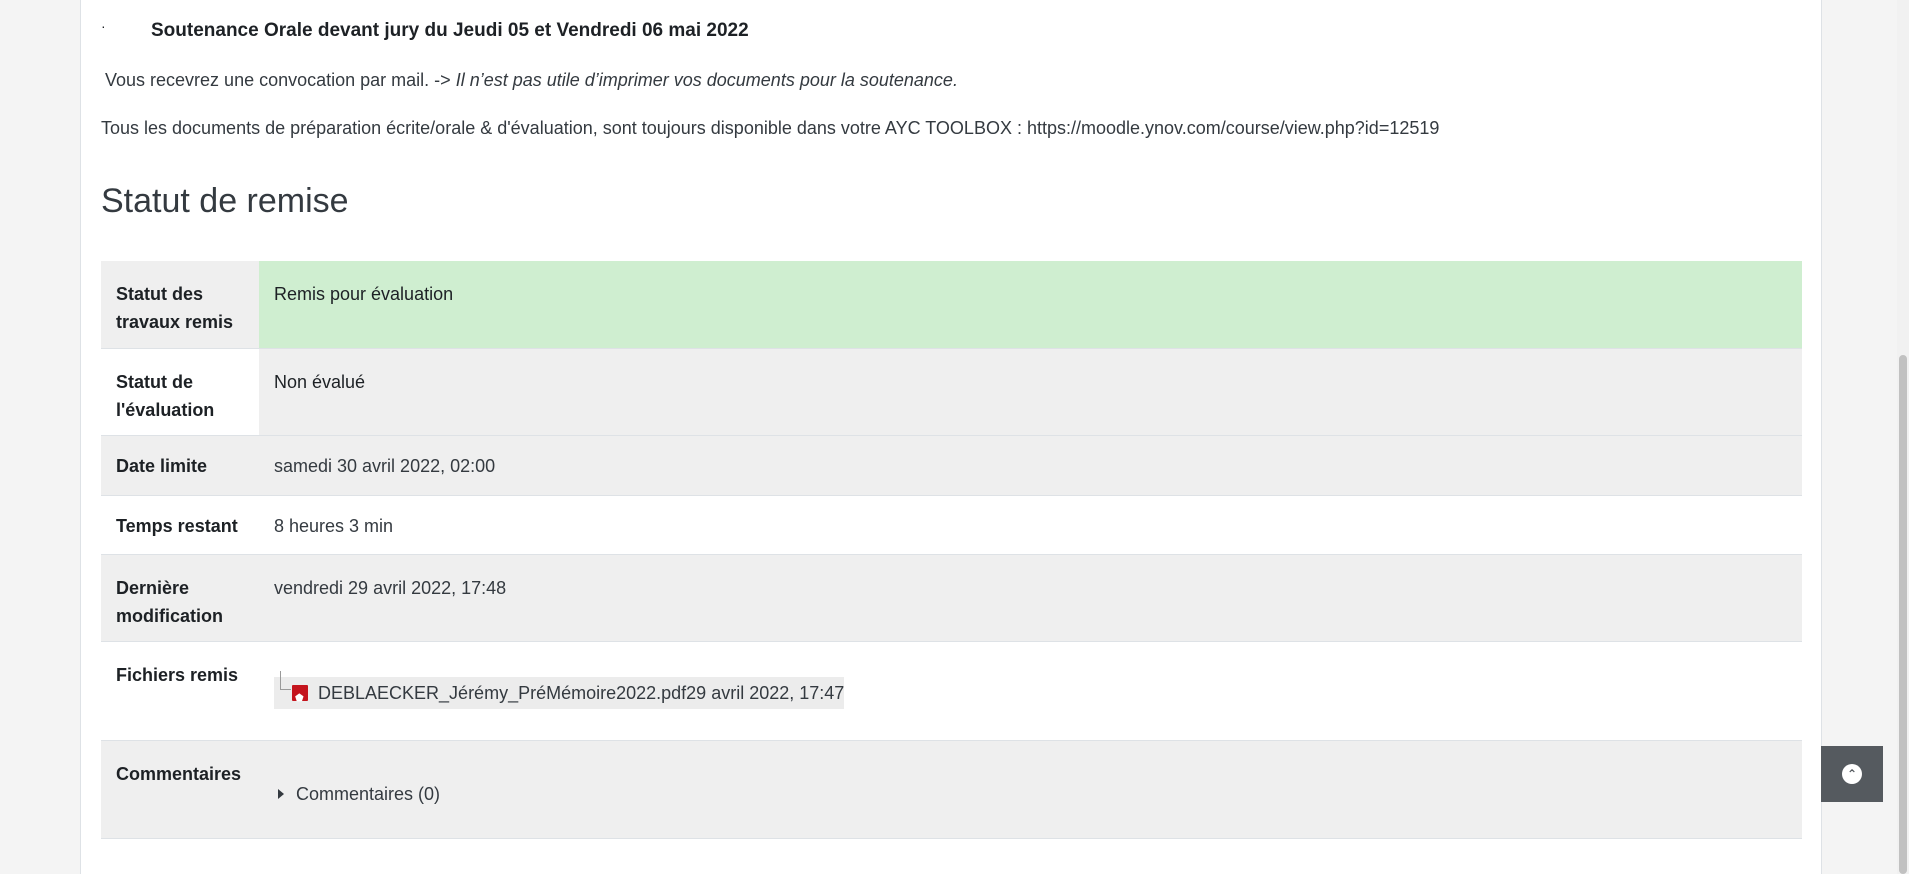 Image resolution: width=1909 pixels, height=874 pixels. I want to click on table-row-grading-status: Statut de l'évaluation Non évalué, so click(951, 391).